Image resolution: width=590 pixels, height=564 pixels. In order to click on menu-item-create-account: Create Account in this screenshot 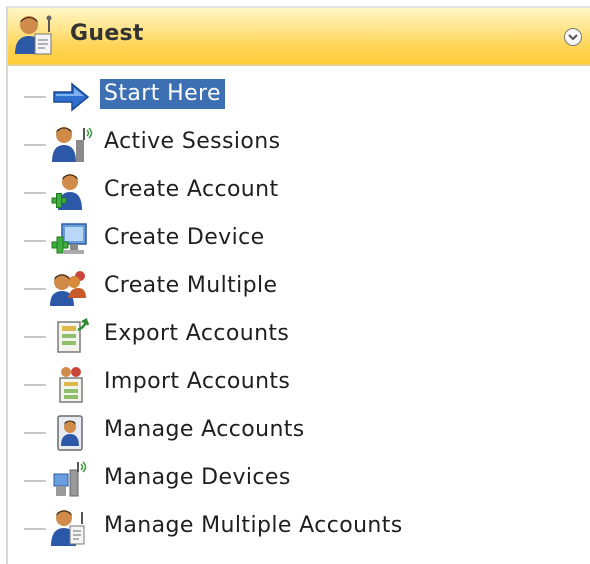, I will do `click(258, 192)`.